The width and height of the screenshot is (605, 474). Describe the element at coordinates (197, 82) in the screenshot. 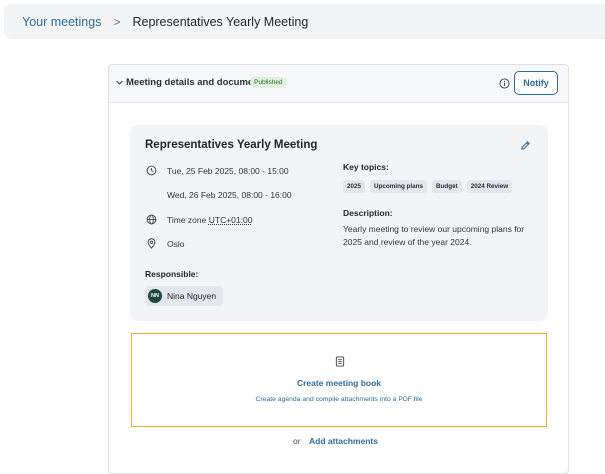

I see `panel-title: Meeting details and documents` at that location.